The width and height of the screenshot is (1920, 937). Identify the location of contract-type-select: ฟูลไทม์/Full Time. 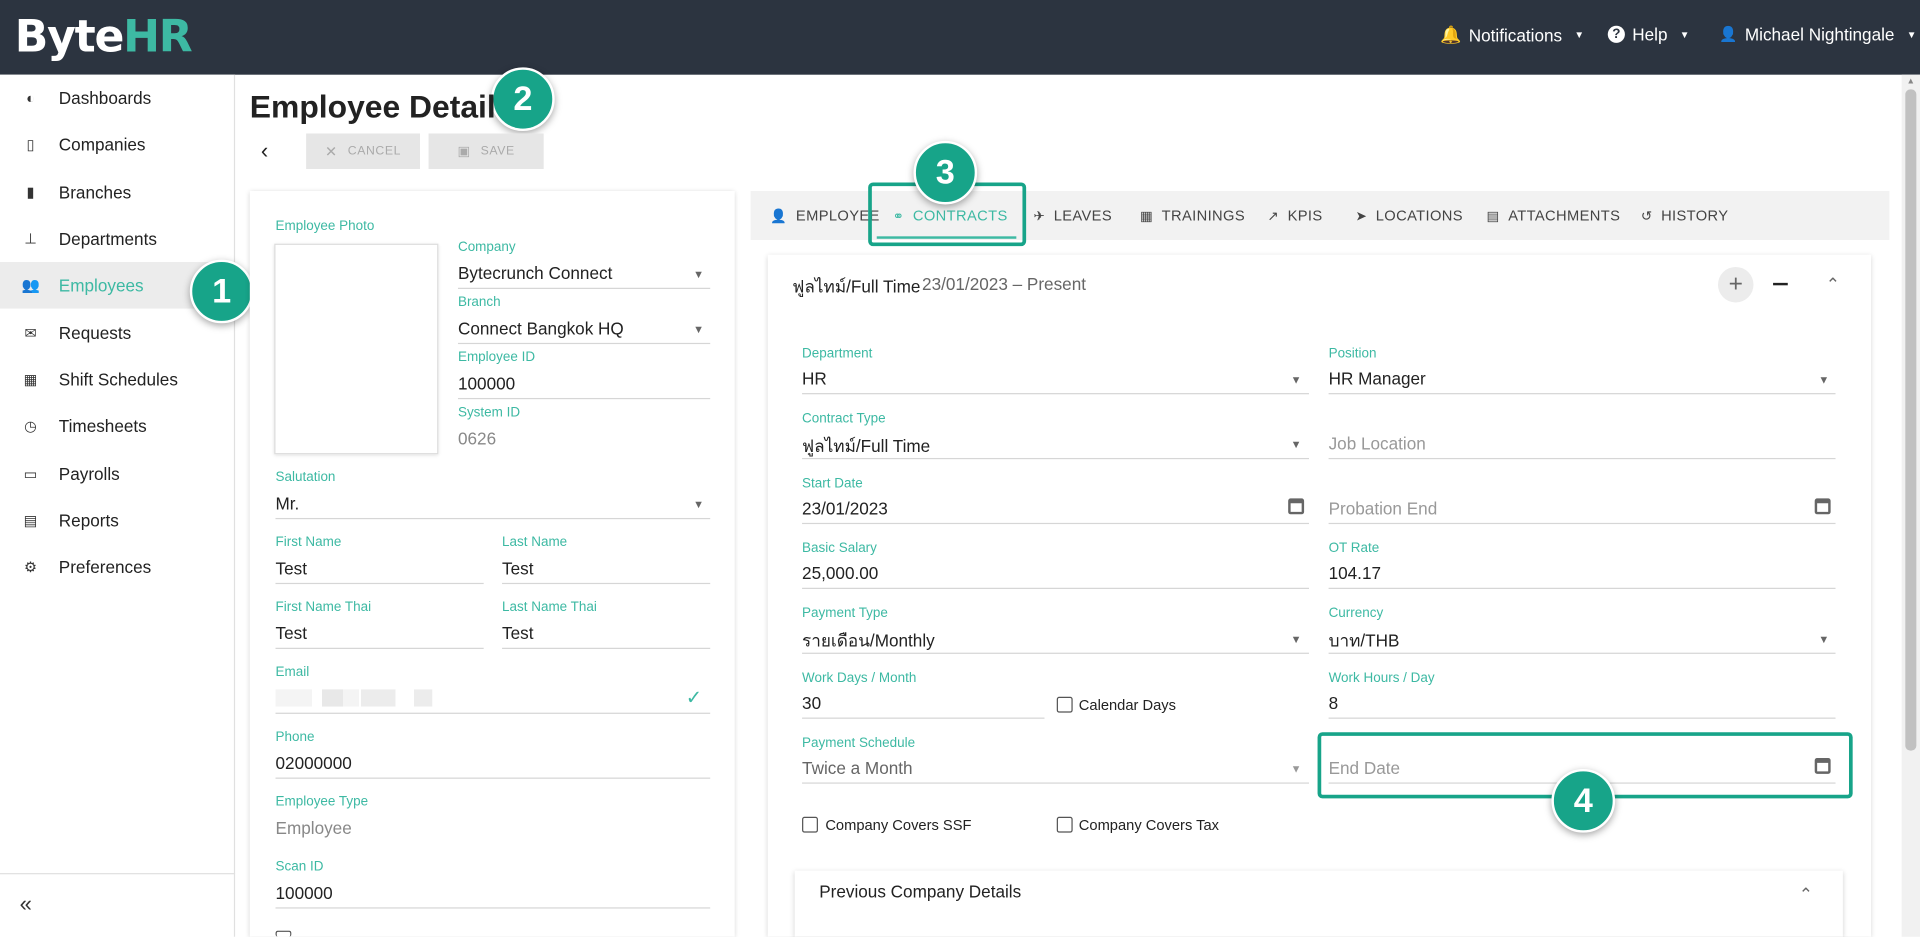
(866, 446).